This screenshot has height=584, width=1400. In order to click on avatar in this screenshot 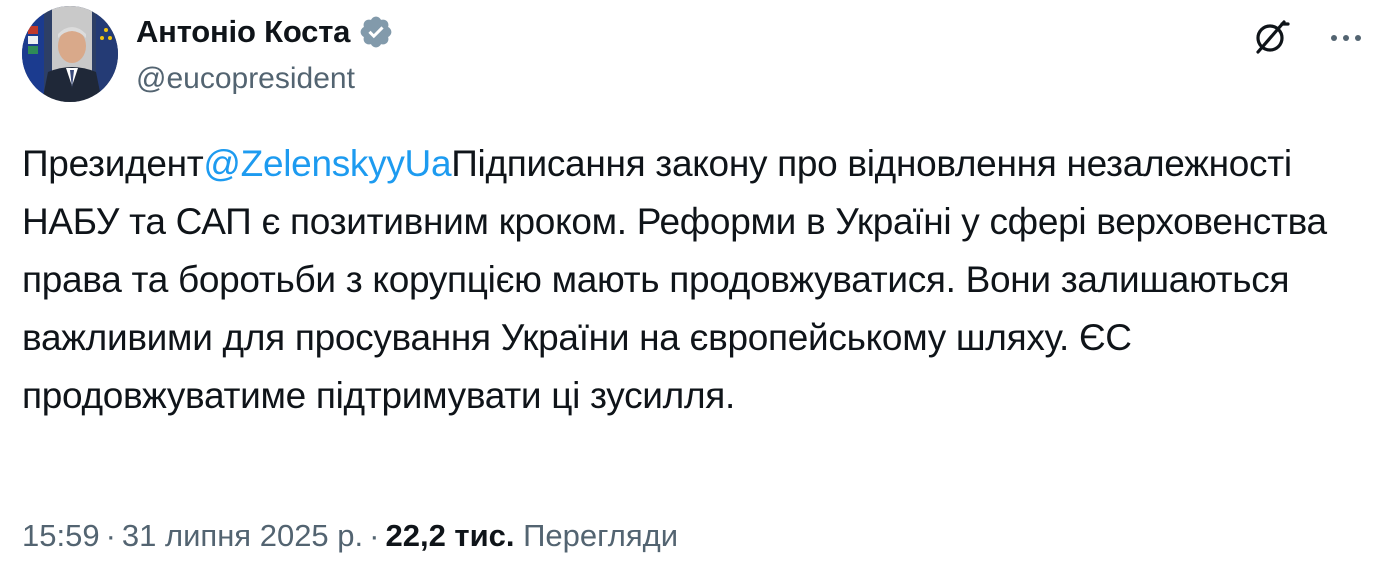, I will do `click(70, 54)`.